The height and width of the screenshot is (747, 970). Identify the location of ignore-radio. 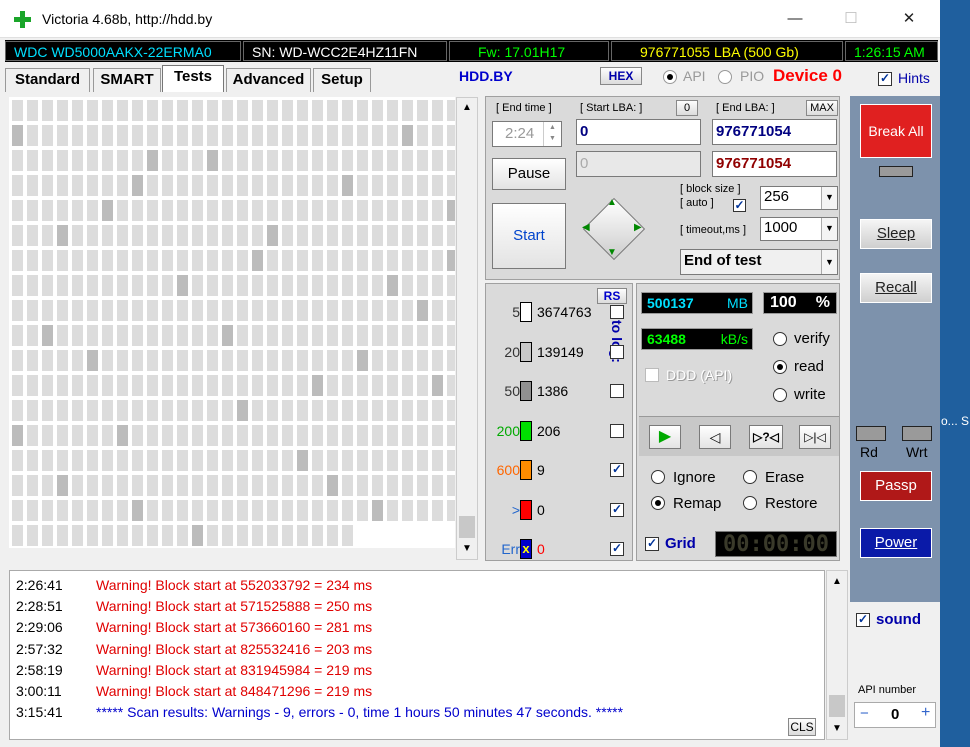
(658, 477).